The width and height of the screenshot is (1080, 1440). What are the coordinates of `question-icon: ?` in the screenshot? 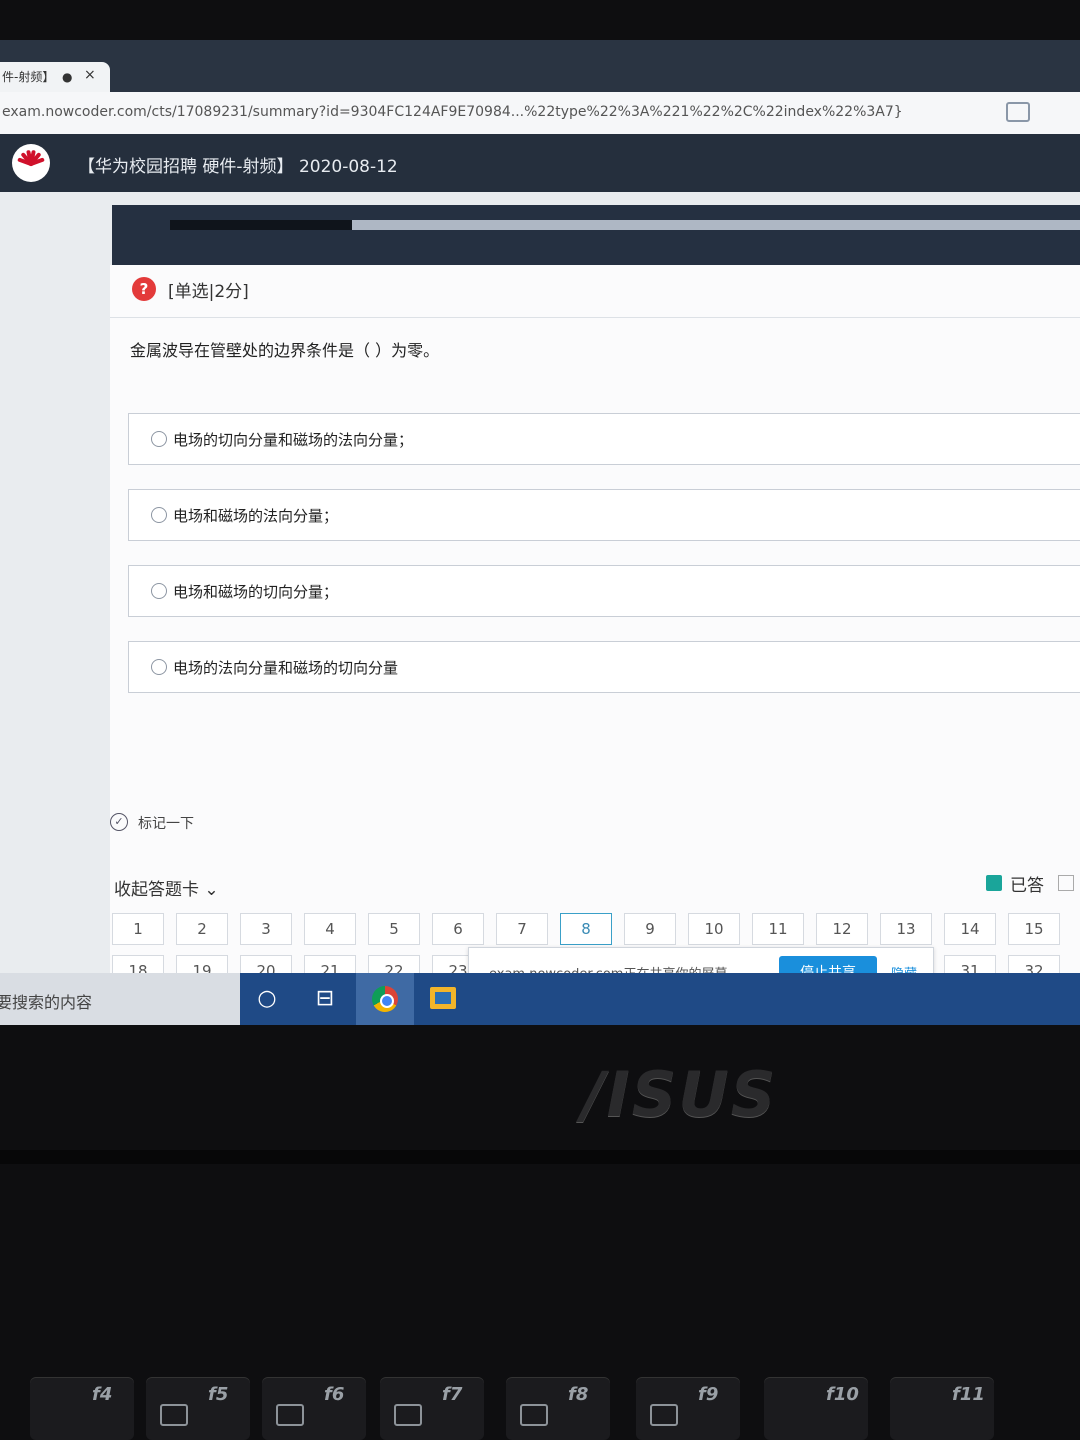 It's located at (144, 289).